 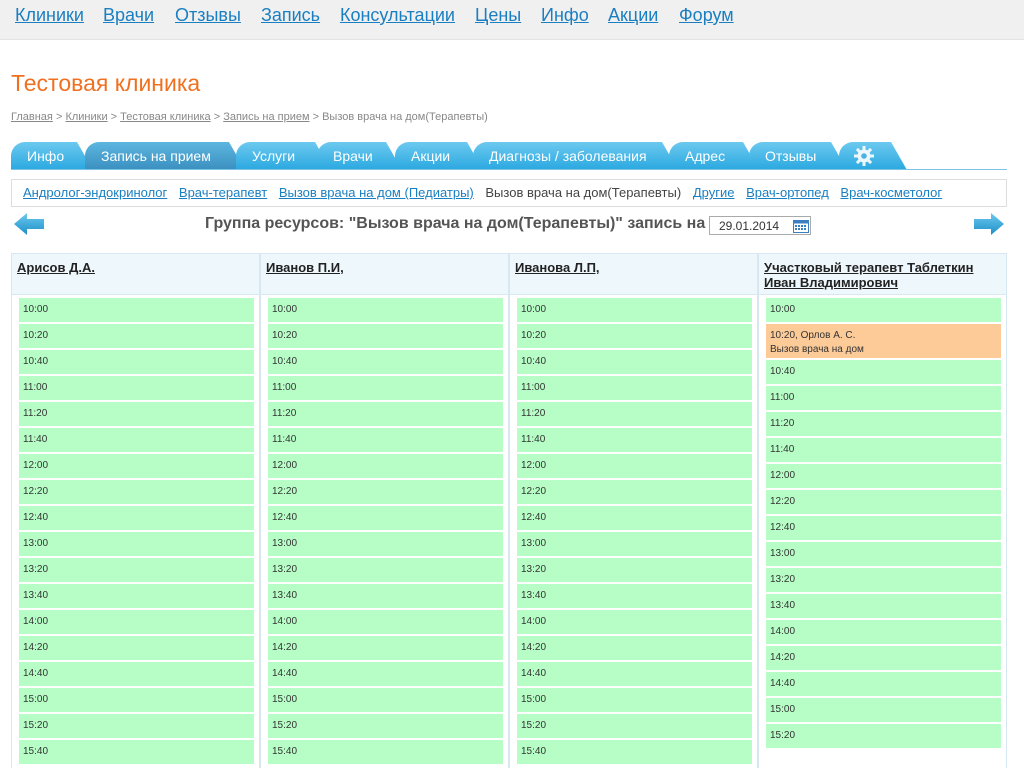 I want to click on breadcrumb-link-appointment: Запись на прием, so click(x=266, y=117).